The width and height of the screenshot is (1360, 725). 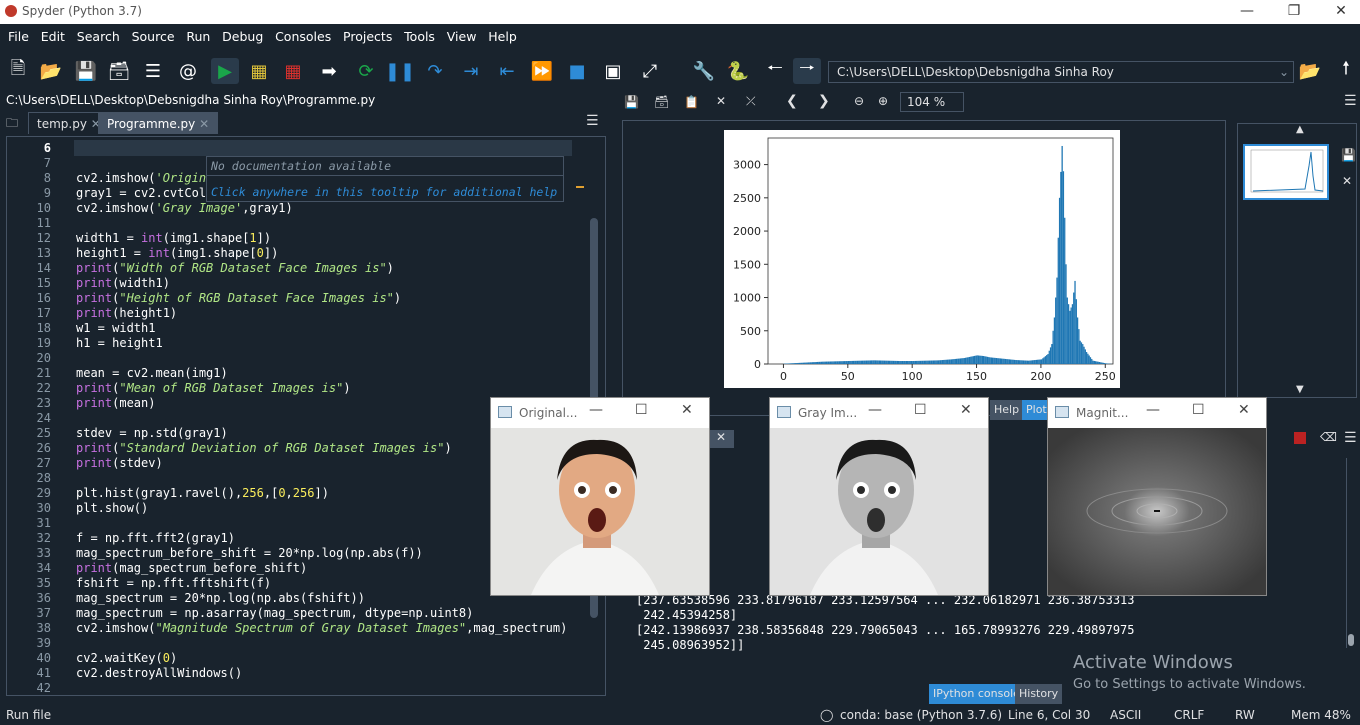 What do you see at coordinates (1247, 12) in the screenshot?
I see `minimize-button: —` at bounding box center [1247, 12].